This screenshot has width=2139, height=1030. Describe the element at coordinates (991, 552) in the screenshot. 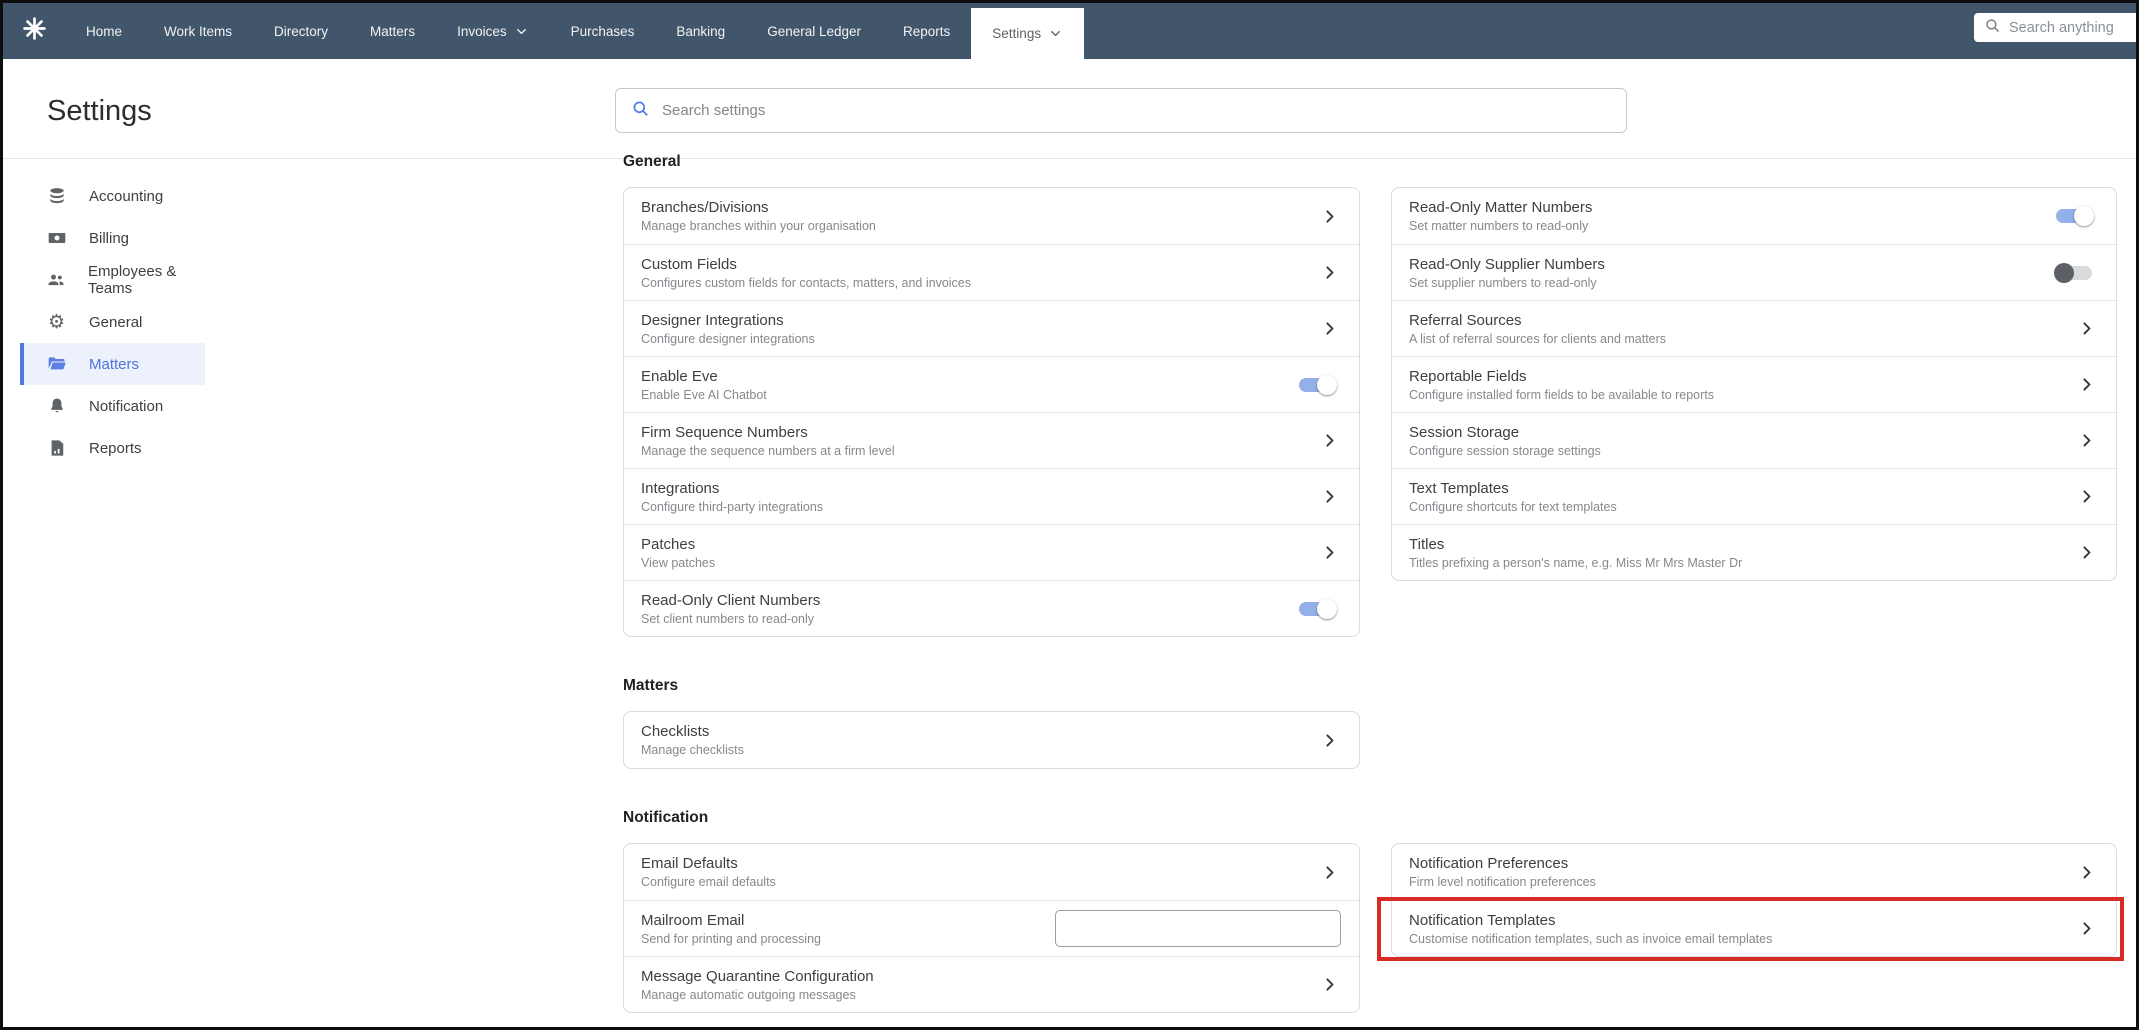

I see `settings-row-patches: Patches View patches` at that location.